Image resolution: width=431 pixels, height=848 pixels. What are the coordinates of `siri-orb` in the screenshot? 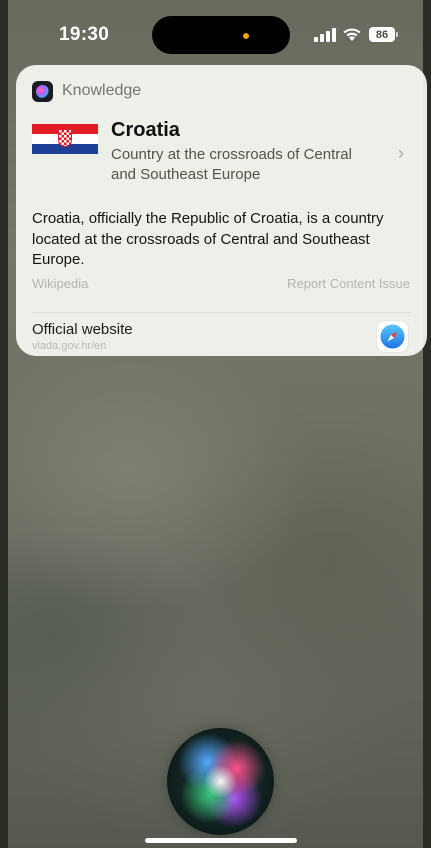 It's located at (220, 781).